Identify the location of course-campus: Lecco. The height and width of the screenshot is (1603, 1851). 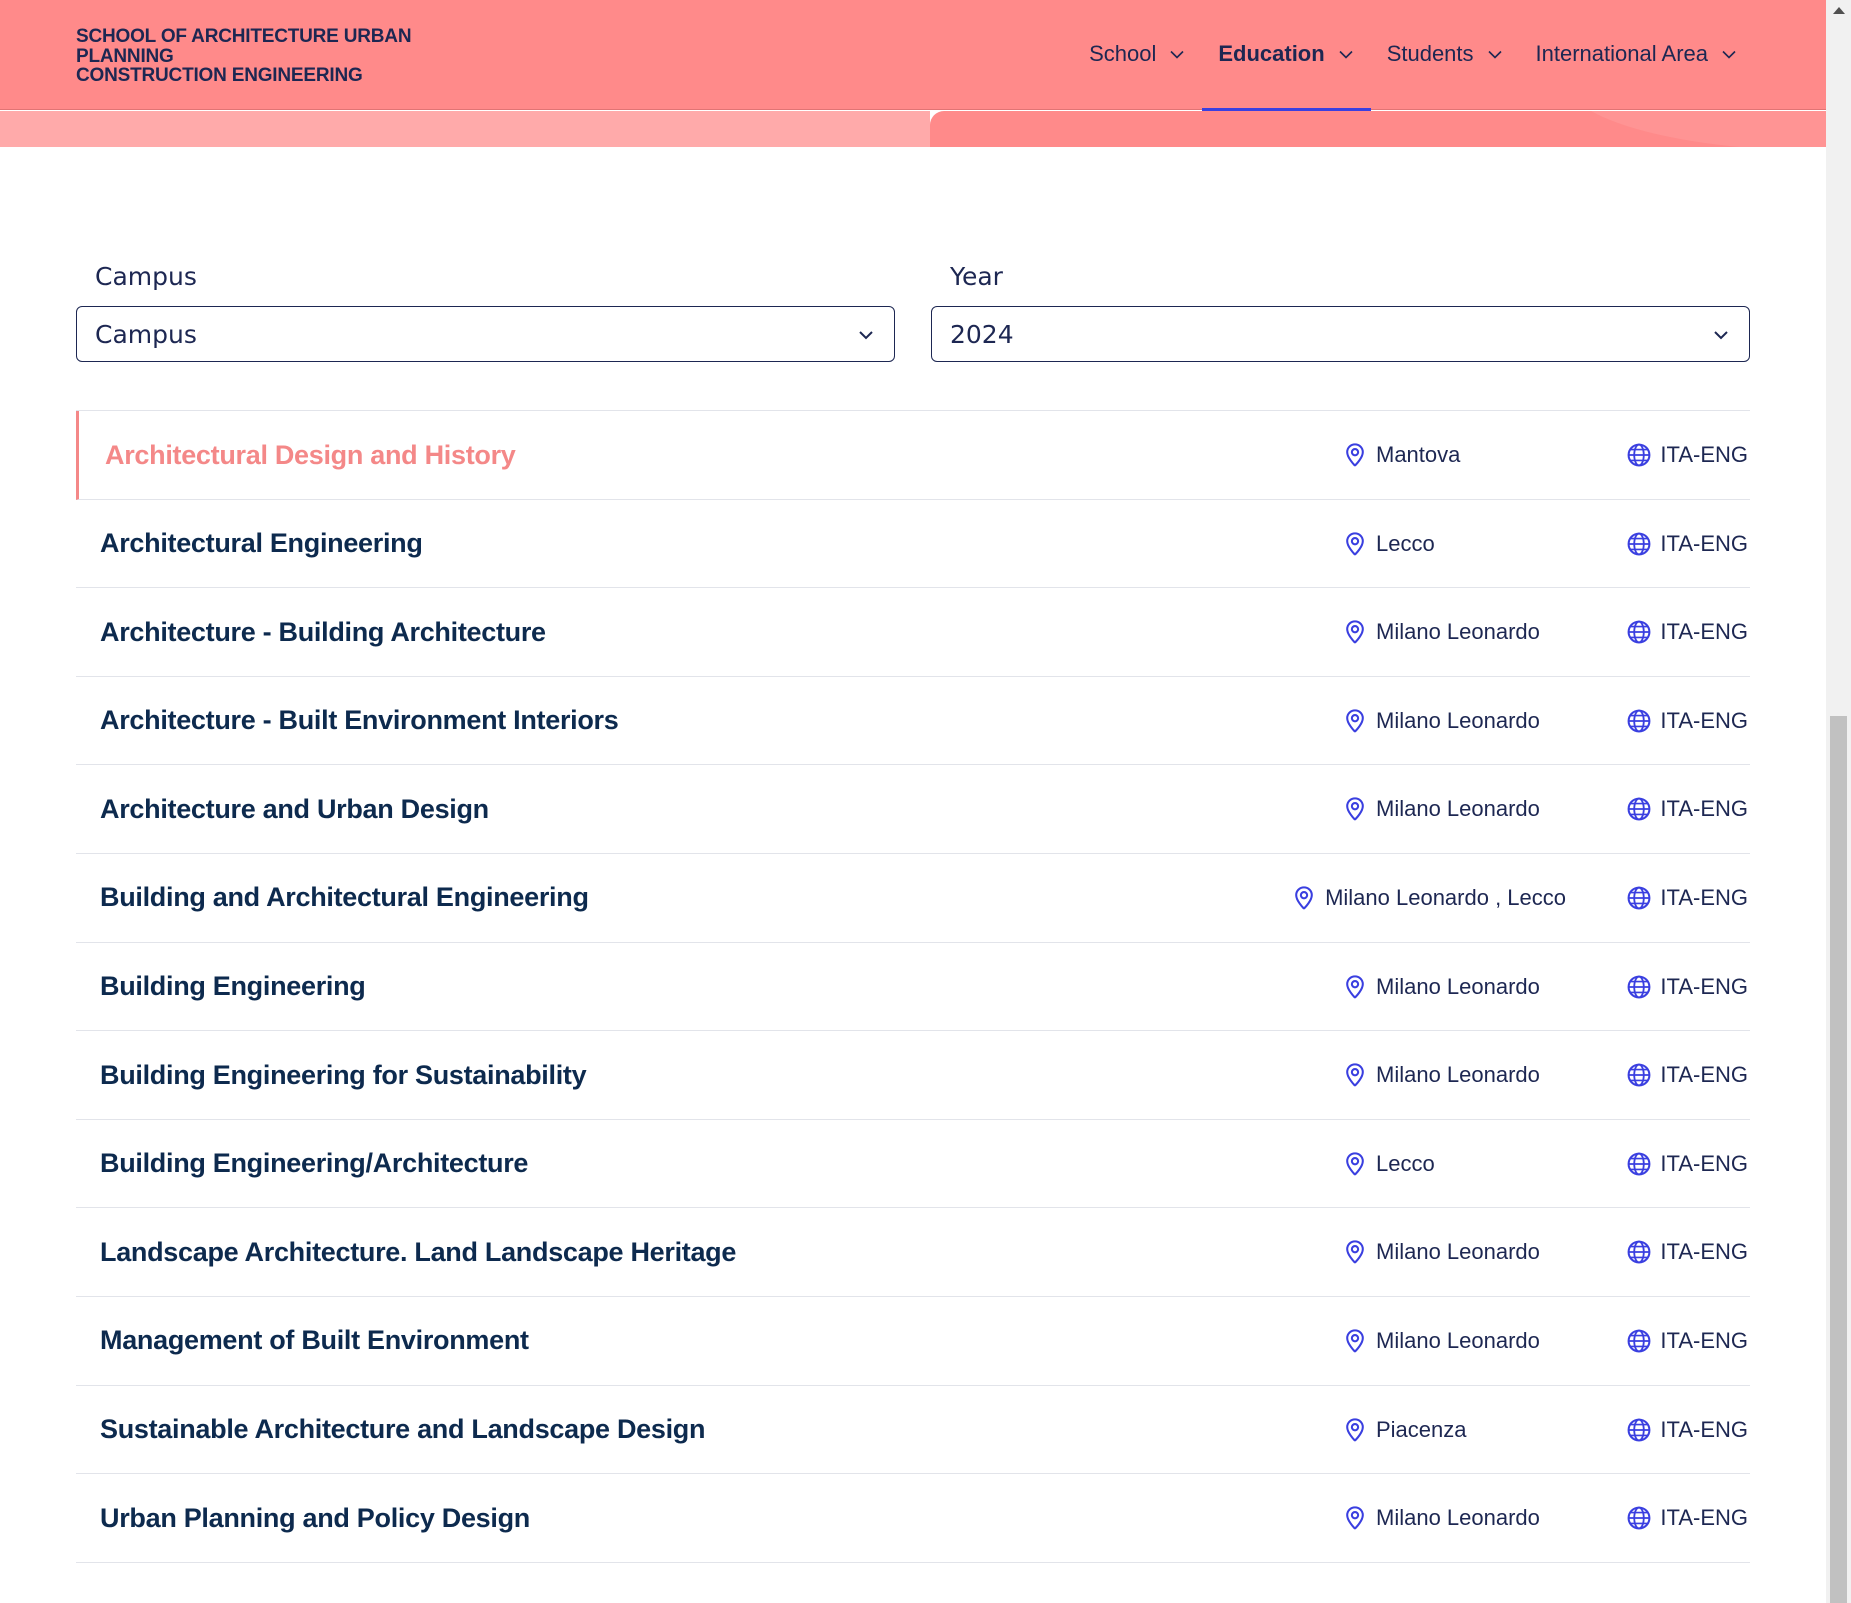
(1454, 1164).